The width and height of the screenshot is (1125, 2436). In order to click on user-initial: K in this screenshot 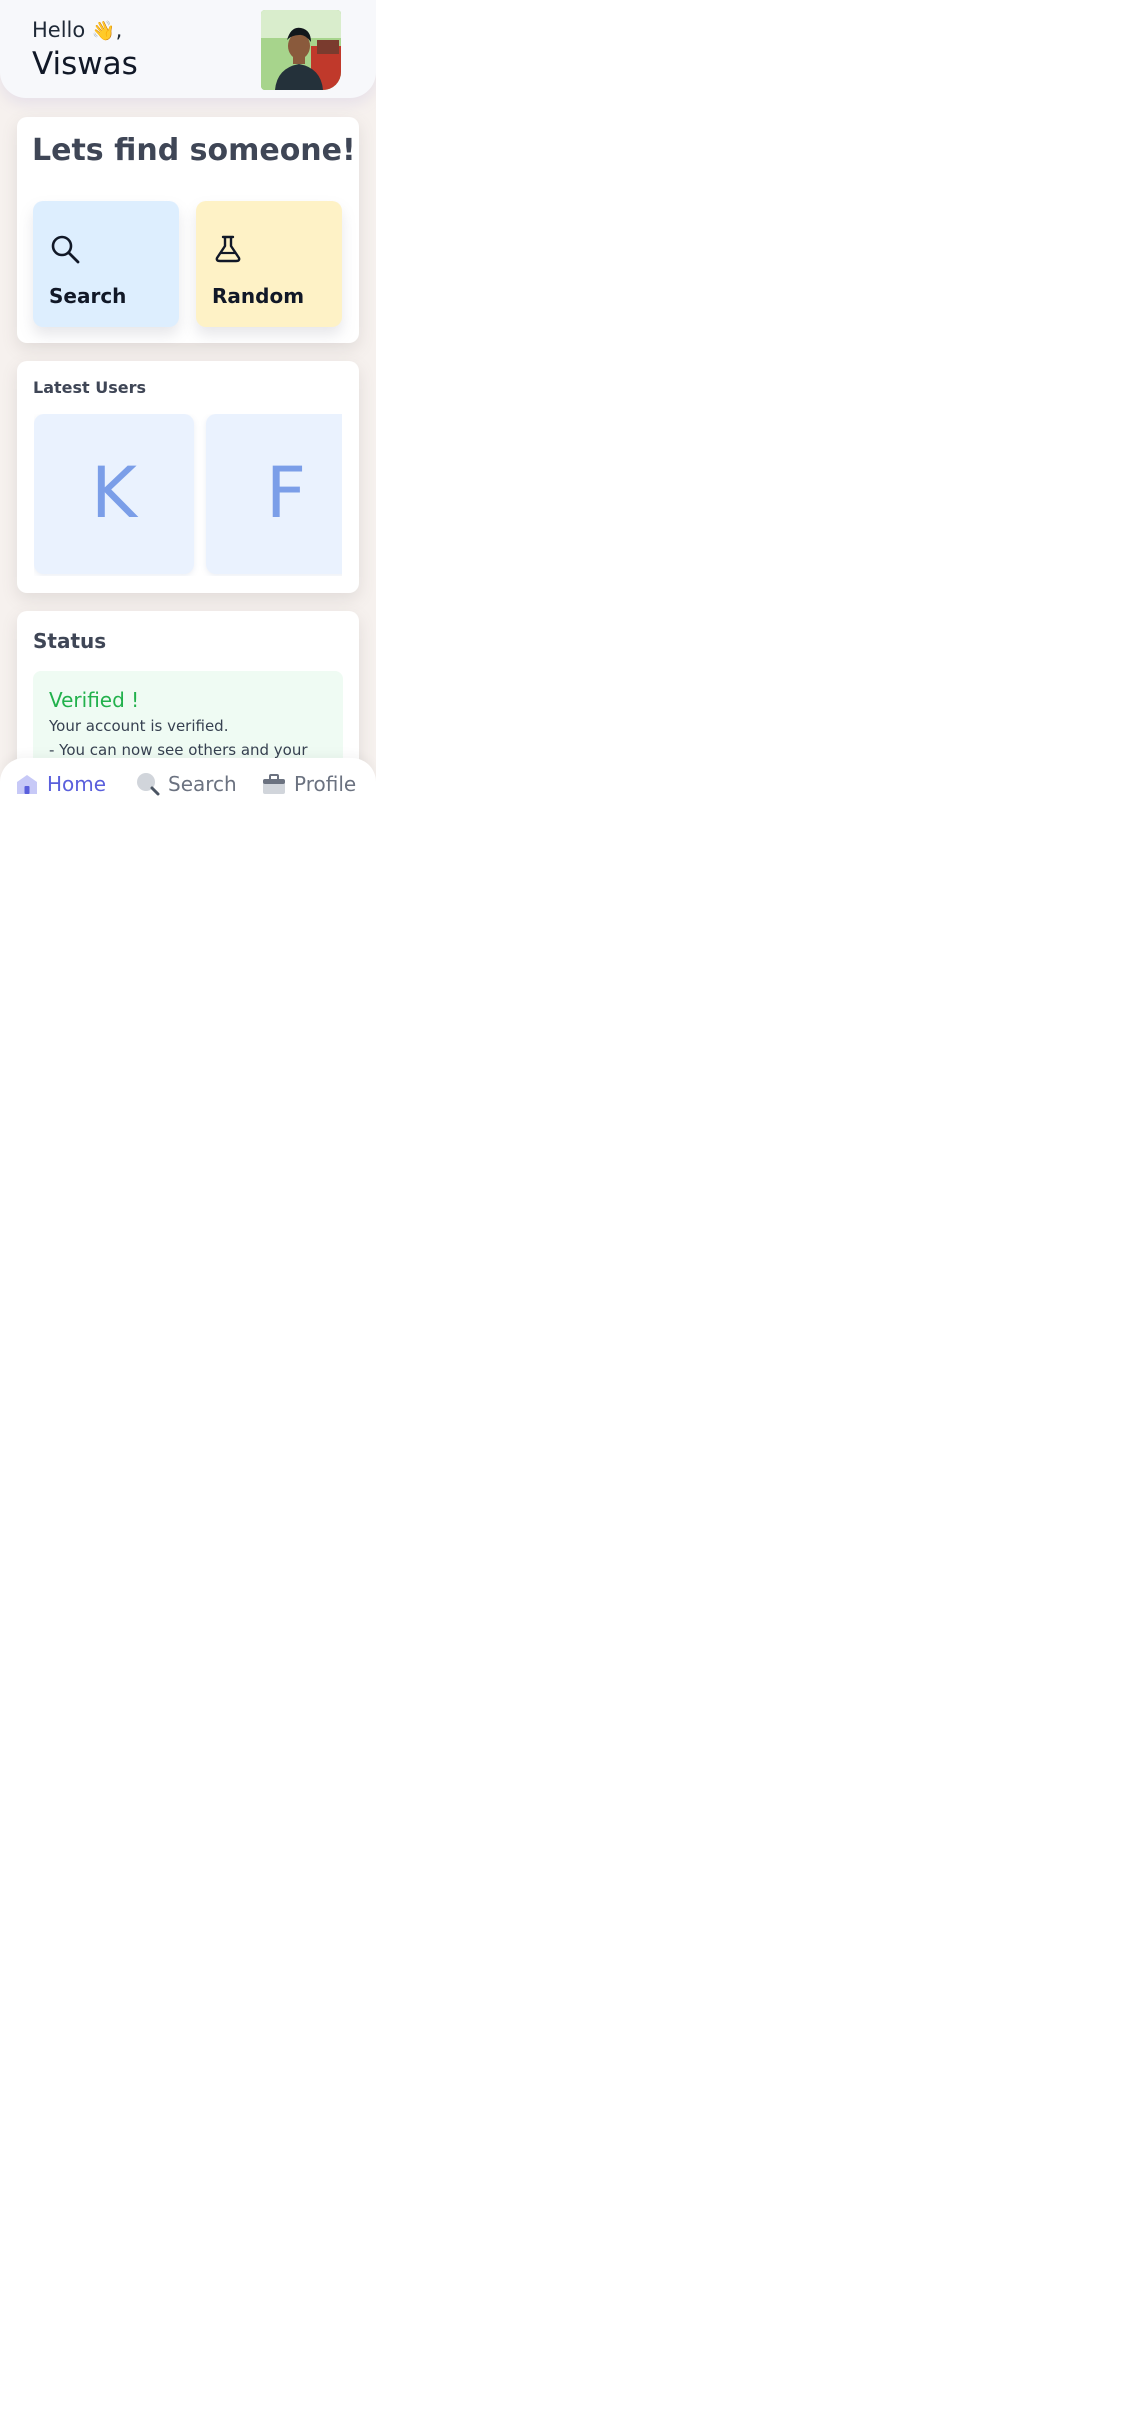, I will do `click(114, 493)`.